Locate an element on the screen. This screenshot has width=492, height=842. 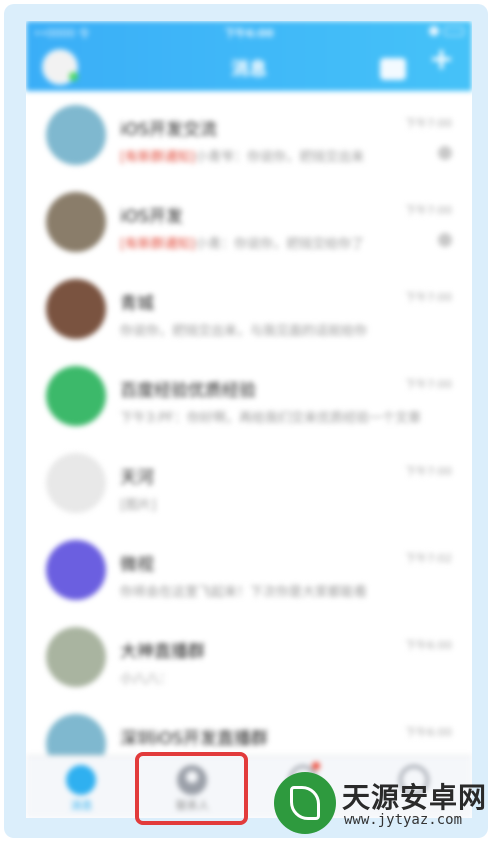
add-icon: + is located at coordinates (441, 60).